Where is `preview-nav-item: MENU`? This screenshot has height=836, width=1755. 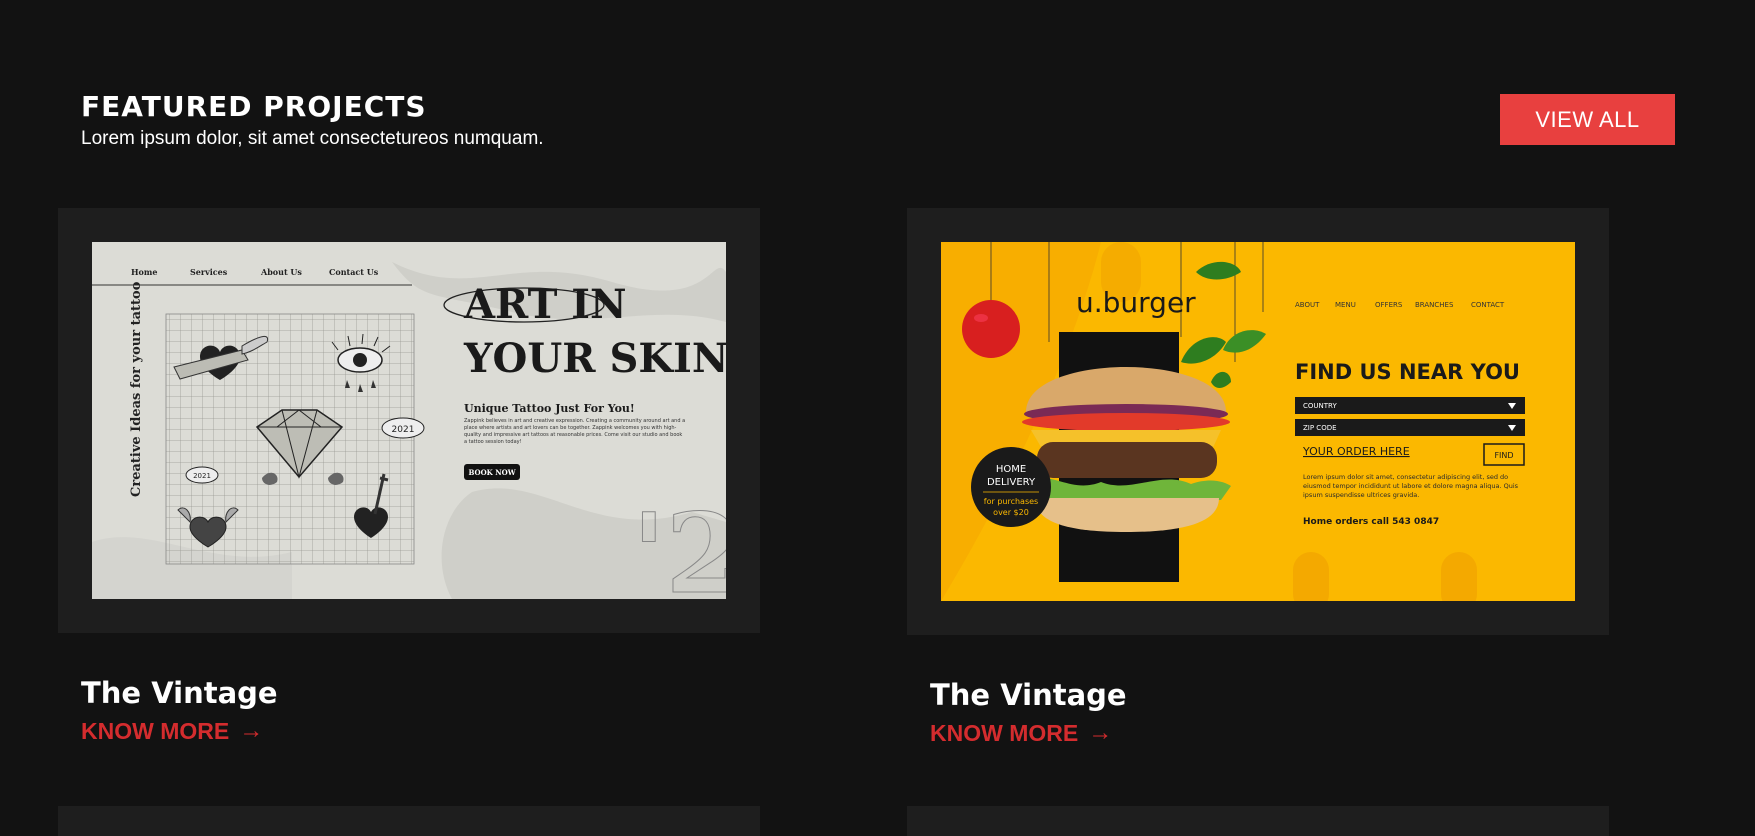
preview-nav-item: MENU is located at coordinates (1345, 305).